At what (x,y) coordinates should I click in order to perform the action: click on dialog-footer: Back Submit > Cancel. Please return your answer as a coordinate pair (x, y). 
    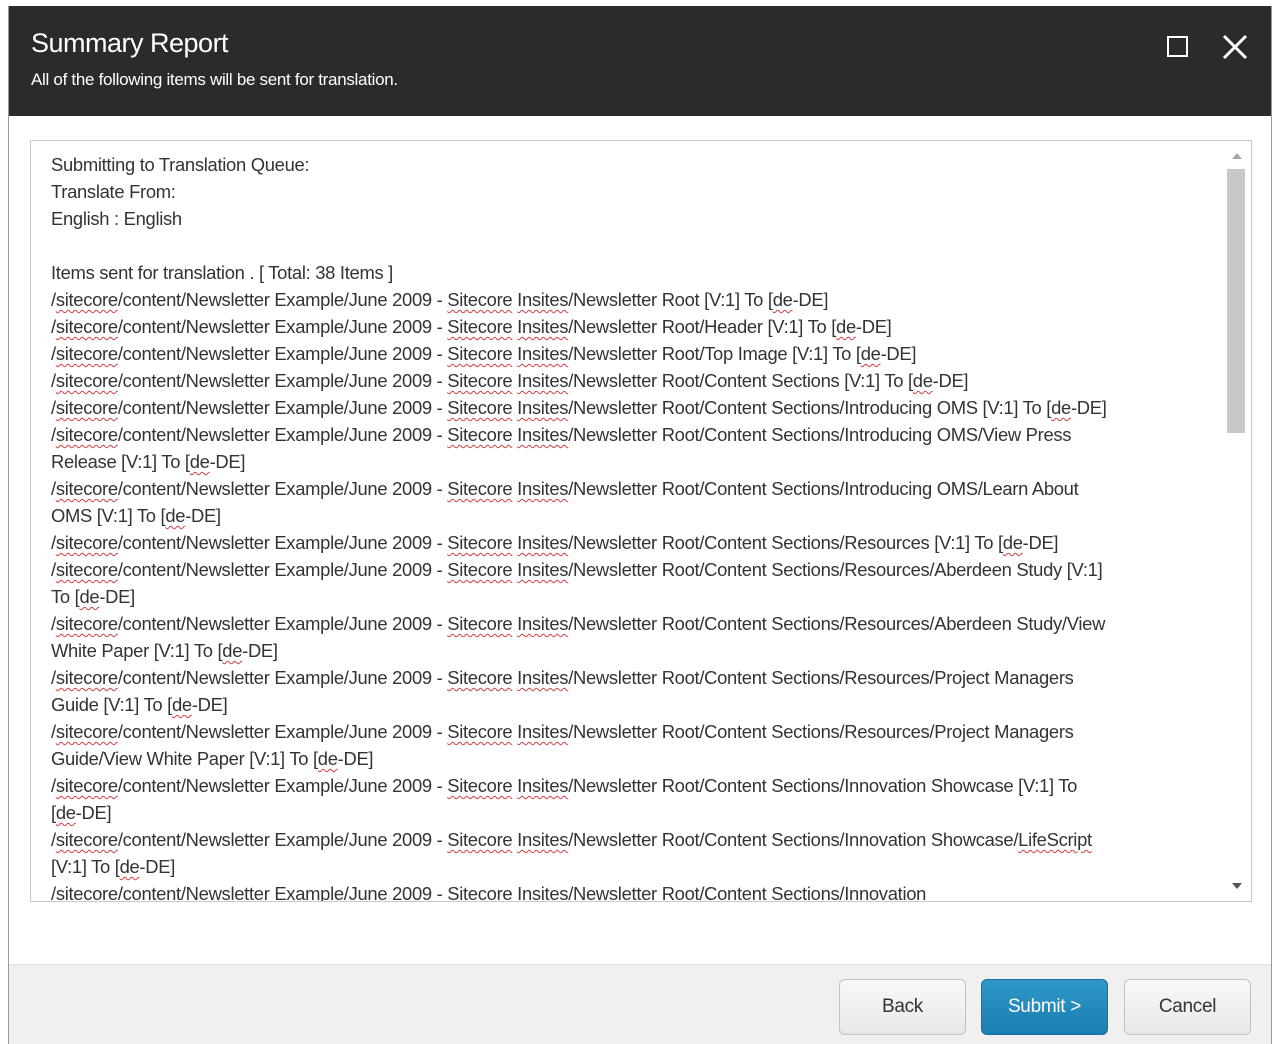
    Looking at the image, I should click on (640, 1004).